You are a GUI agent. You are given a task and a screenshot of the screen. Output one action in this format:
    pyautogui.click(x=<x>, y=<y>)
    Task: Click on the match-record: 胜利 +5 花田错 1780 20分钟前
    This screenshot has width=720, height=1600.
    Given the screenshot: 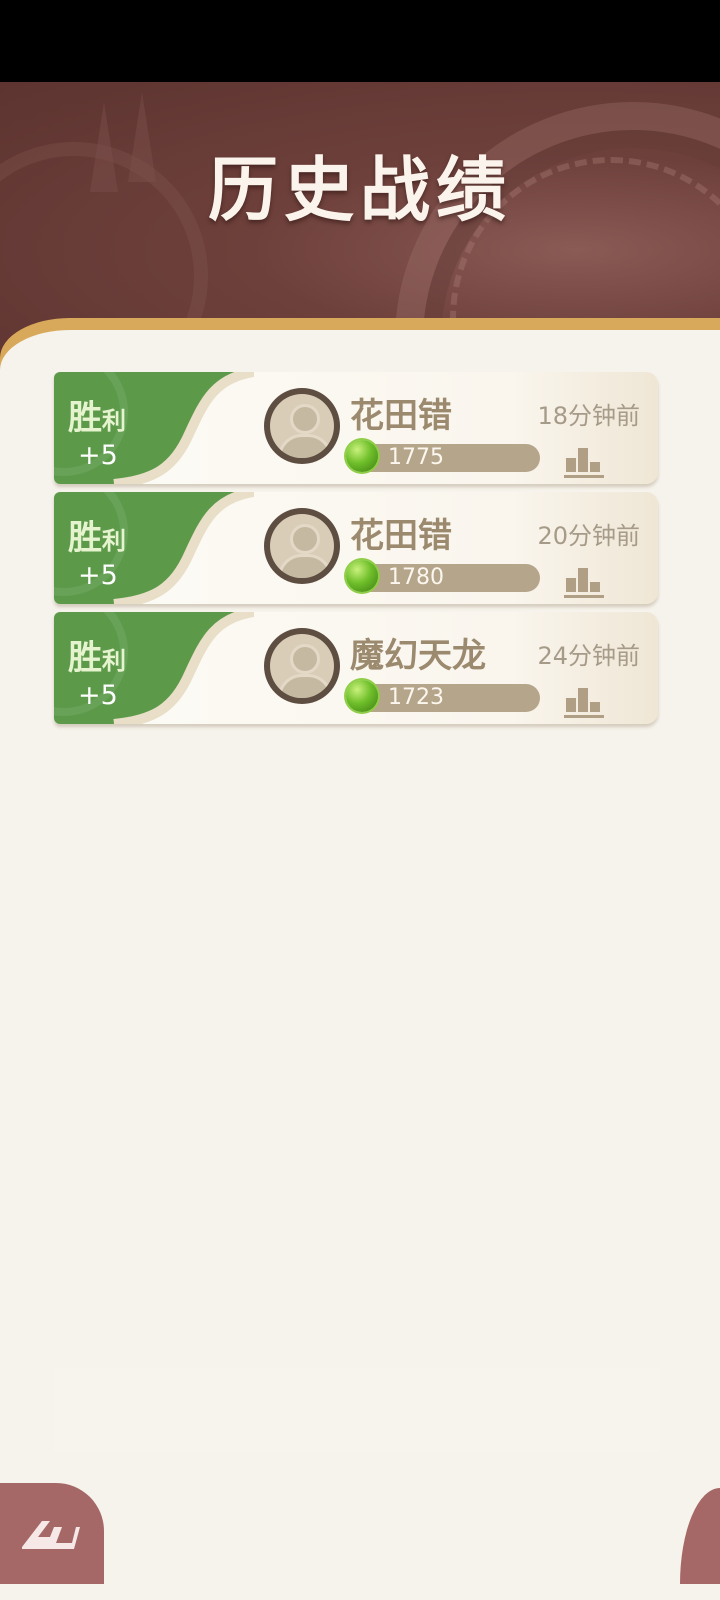 What is the action you would take?
    pyautogui.click(x=356, y=548)
    